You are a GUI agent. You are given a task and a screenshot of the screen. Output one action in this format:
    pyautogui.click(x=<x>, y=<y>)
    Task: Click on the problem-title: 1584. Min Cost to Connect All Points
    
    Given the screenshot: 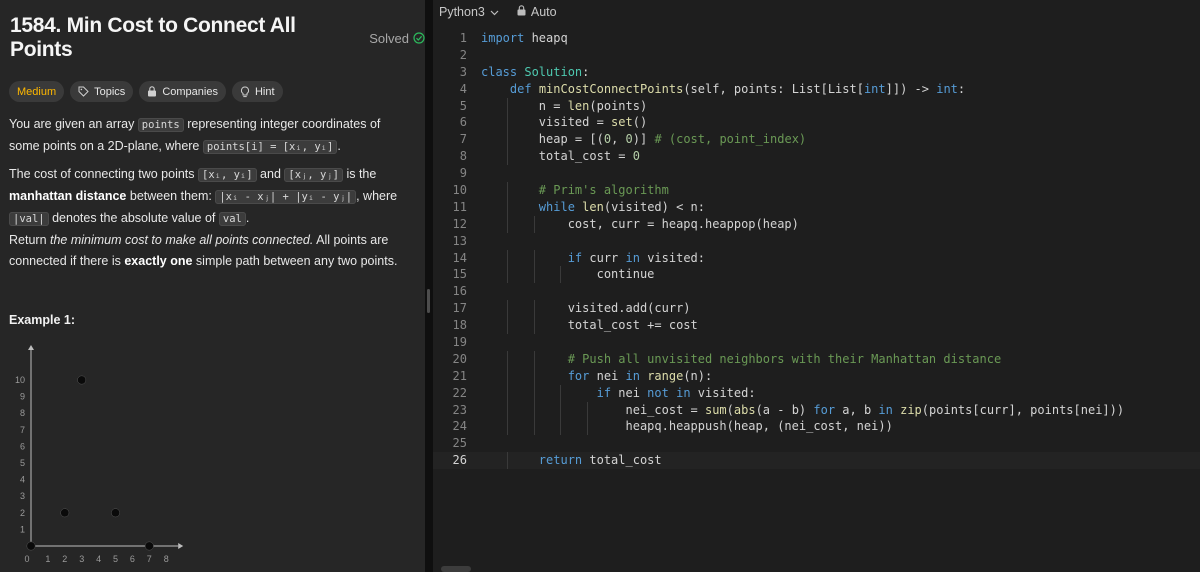 What is the action you would take?
    pyautogui.click(x=183, y=38)
    